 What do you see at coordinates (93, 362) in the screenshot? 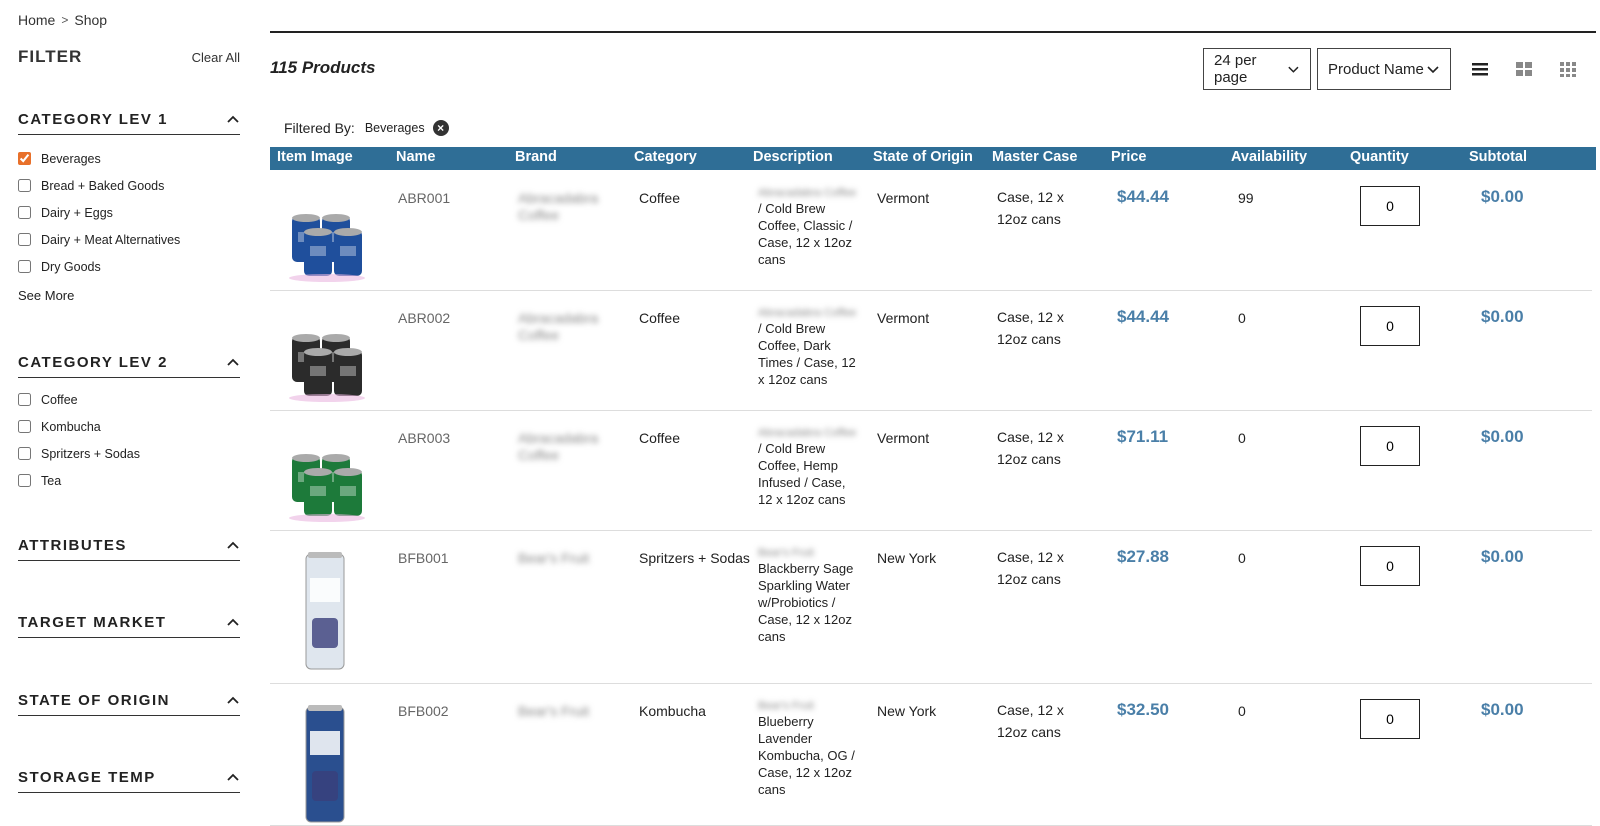
I see `section-title: CATEGORY LEV 2` at bounding box center [93, 362].